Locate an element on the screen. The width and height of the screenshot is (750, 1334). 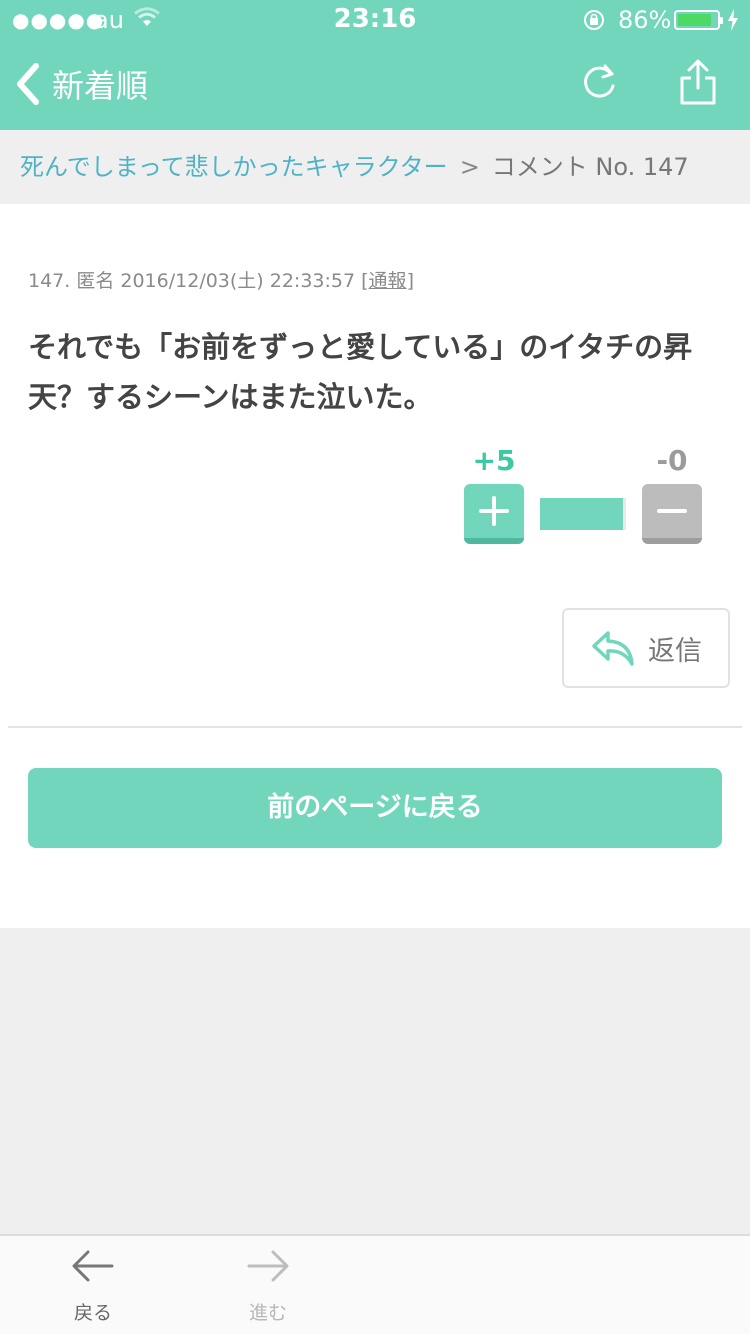
vote-ratio-bar is located at coordinates (583, 514).